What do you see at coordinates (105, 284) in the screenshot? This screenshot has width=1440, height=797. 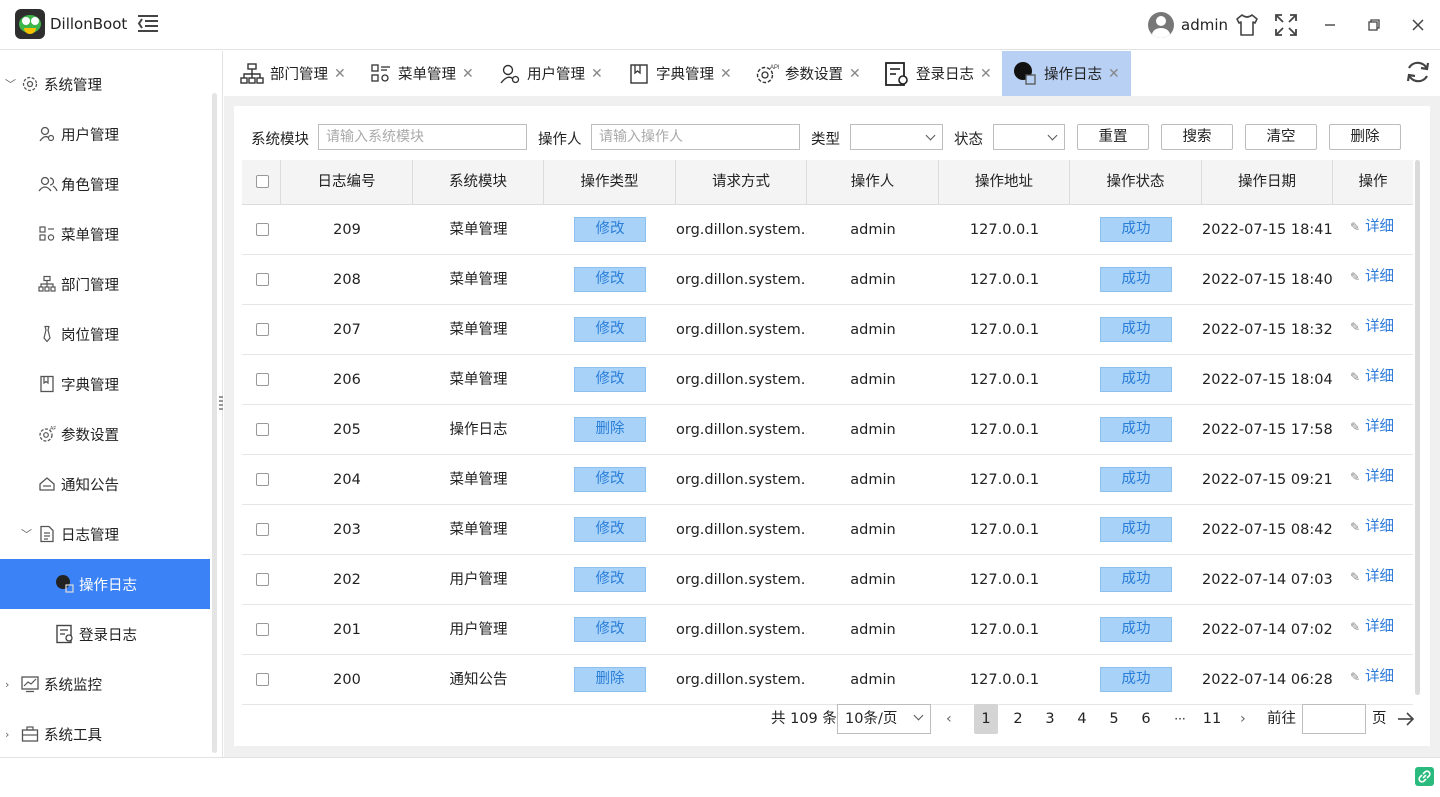 I see `sidebar-item-depts: 部门管理` at bounding box center [105, 284].